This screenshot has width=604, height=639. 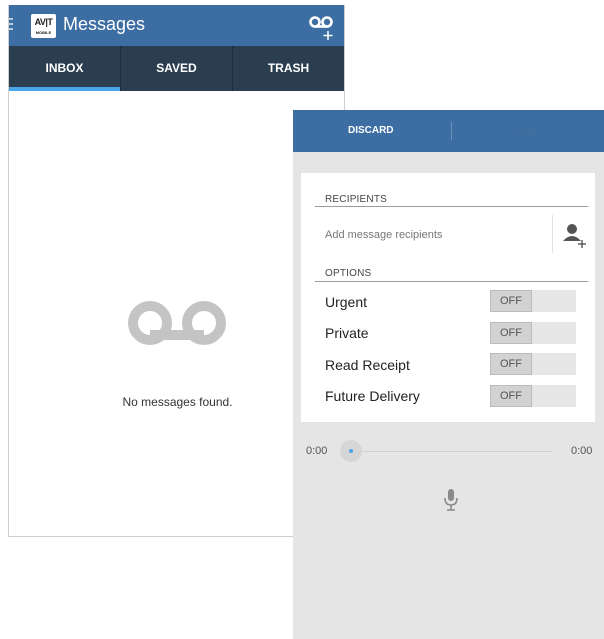 I want to click on option-read-receipt-label: Read Receipt, so click(x=367, y=365).